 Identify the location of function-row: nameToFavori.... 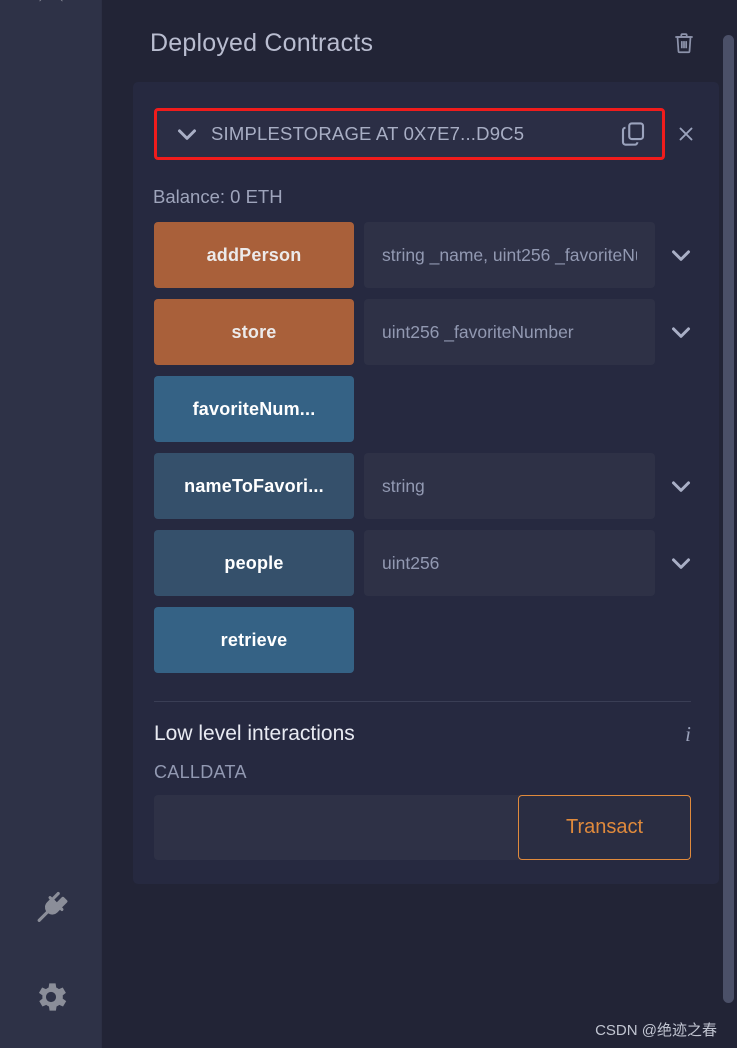
(430, 486).